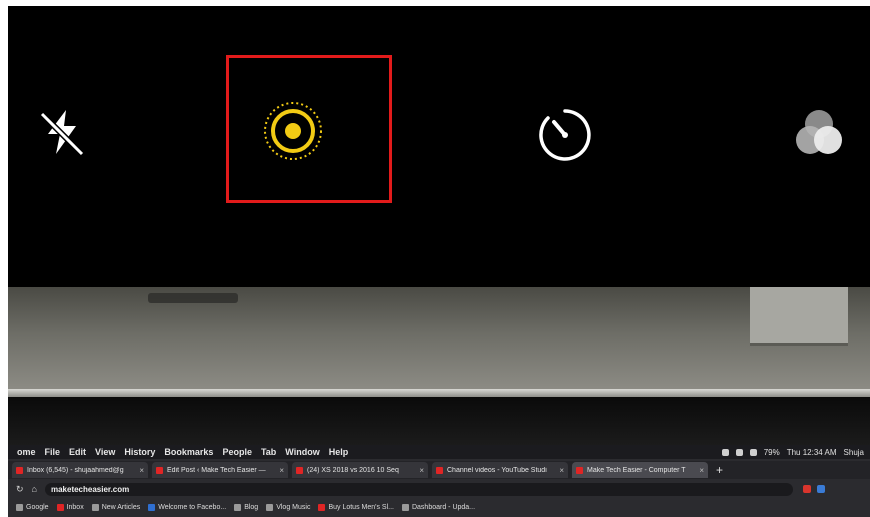 This screenshot has height=517, width=870. What do you see at coordinates (37, 507) in the screenshot?
I see `bookmark-label: Google` at bounding box center [37, 507].